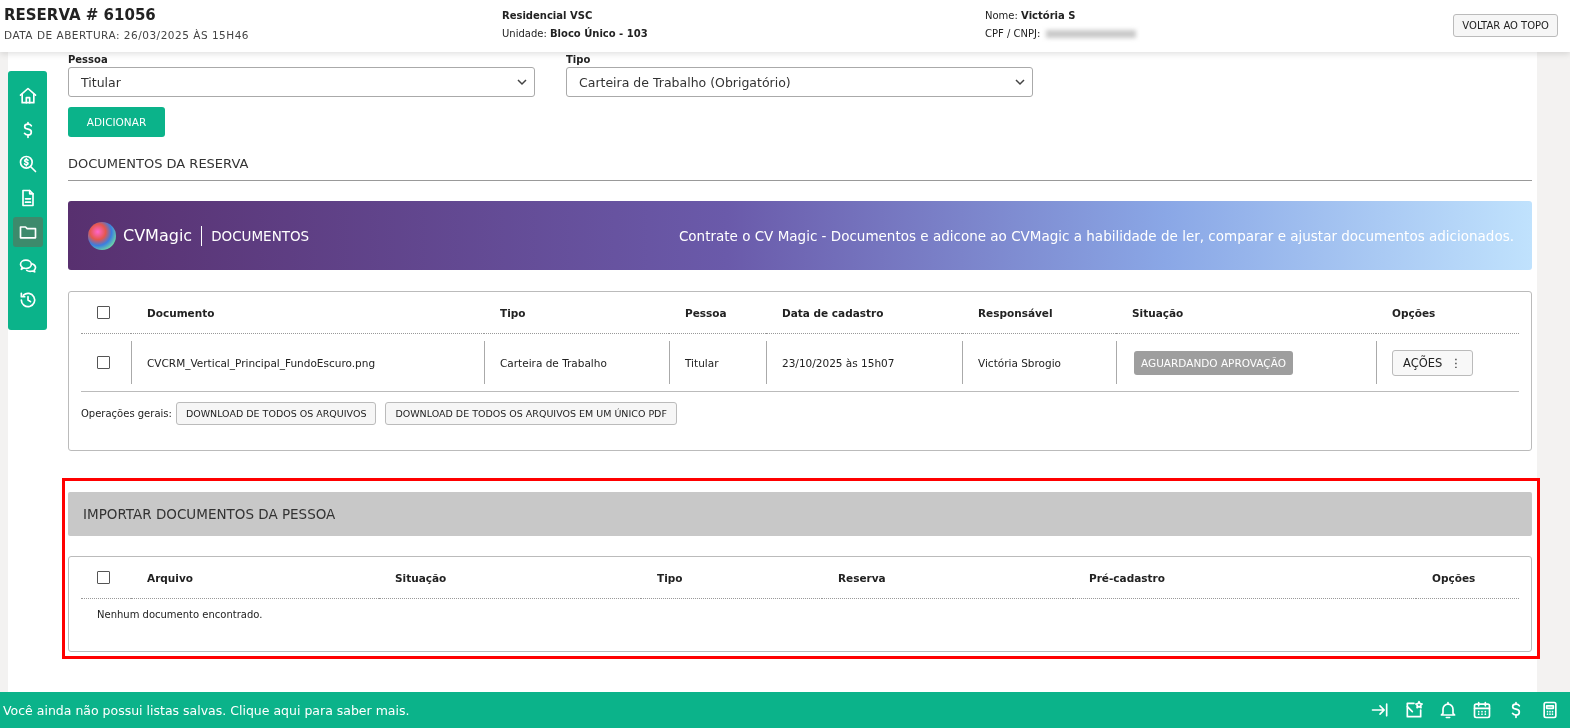  What do you see at coordinates (575, 33) in the screenshot?
I see `unit-info: Unidade: Bloco Único - 103` at bounding box center [575, 33].